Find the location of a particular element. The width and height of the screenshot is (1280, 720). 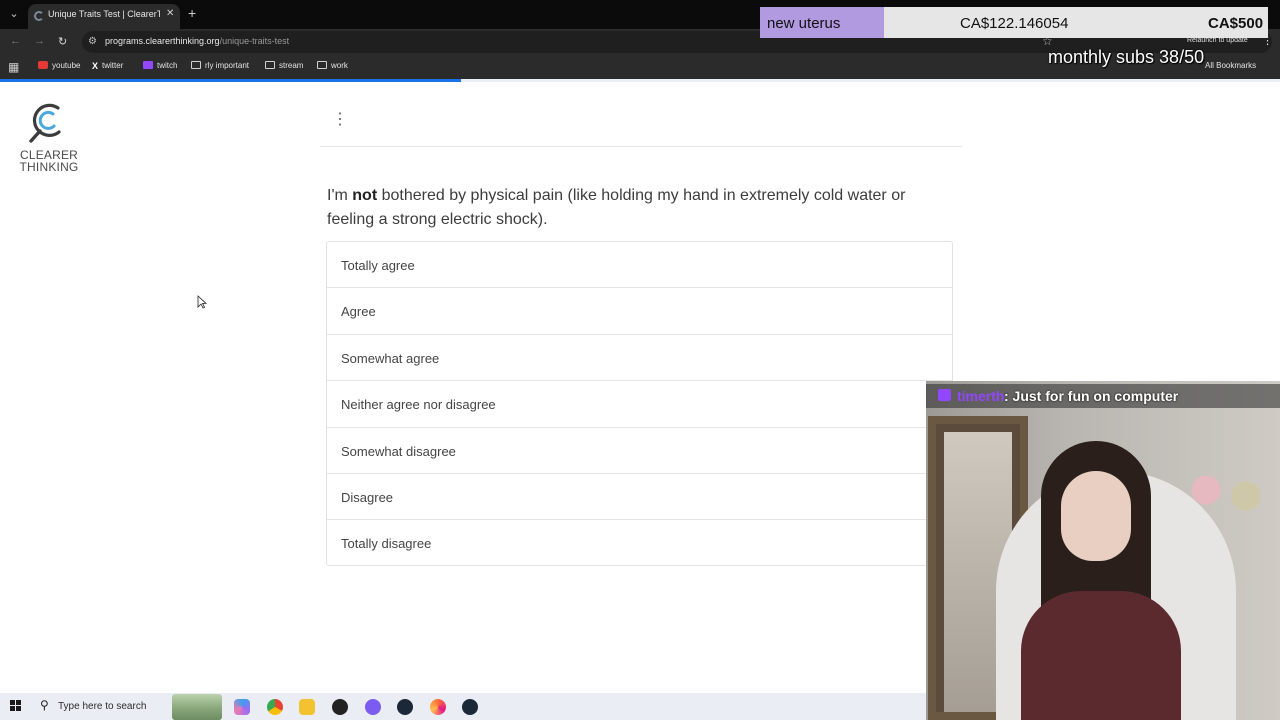

clearer-thinking-logo: CLEARER THINKING is located at coordinates (51, 137).